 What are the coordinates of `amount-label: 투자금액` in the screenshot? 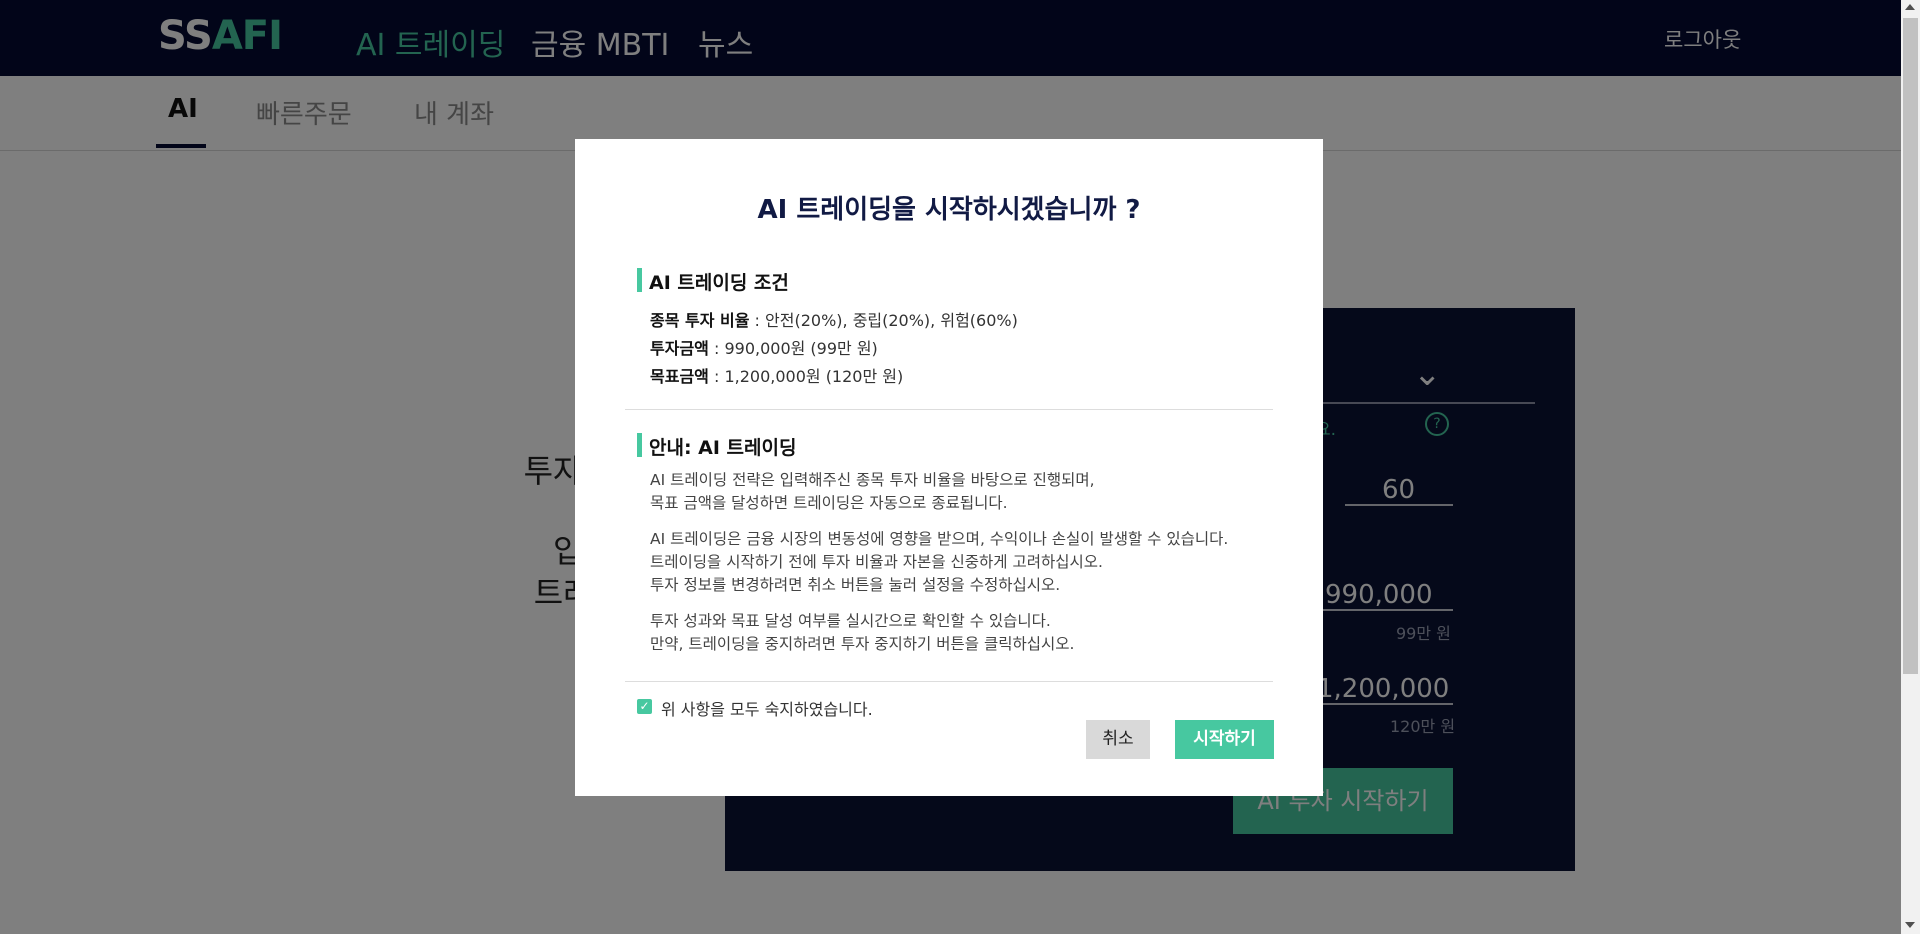 It's located at (679, 348).